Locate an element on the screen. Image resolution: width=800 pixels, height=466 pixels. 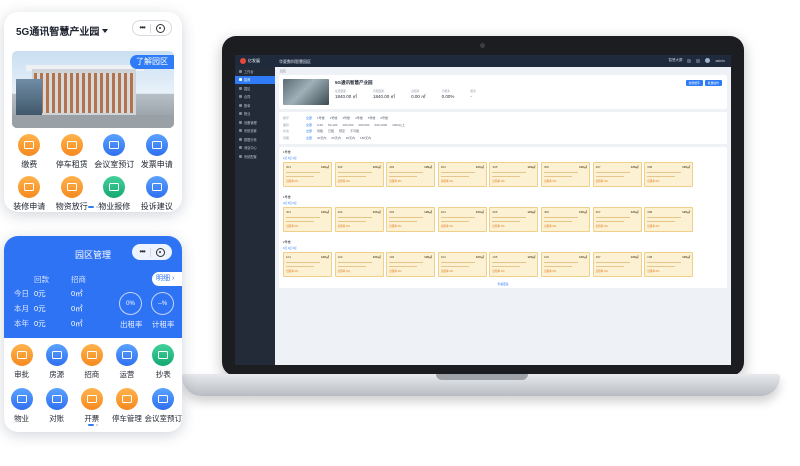
service-item: 物资放行 is located at coordinates (72, 194).